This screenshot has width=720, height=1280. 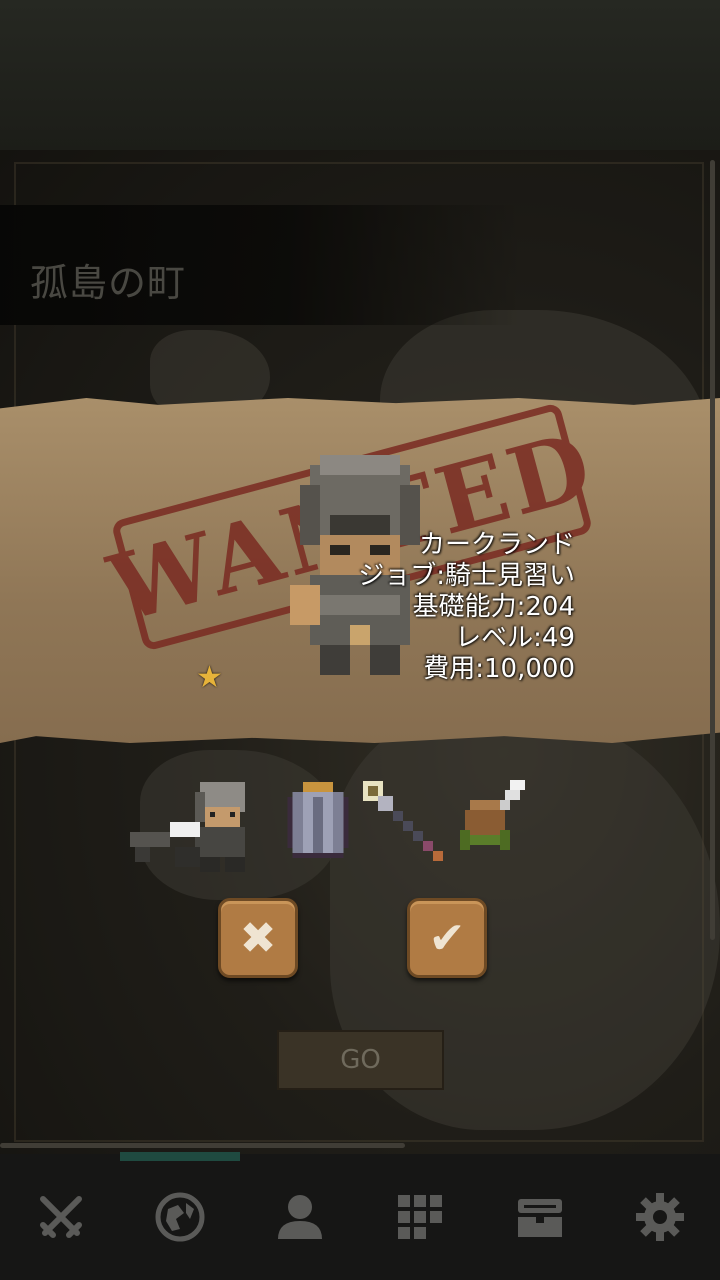 I want to click on crossed-swords-icon, so click(x=61, y=1217).